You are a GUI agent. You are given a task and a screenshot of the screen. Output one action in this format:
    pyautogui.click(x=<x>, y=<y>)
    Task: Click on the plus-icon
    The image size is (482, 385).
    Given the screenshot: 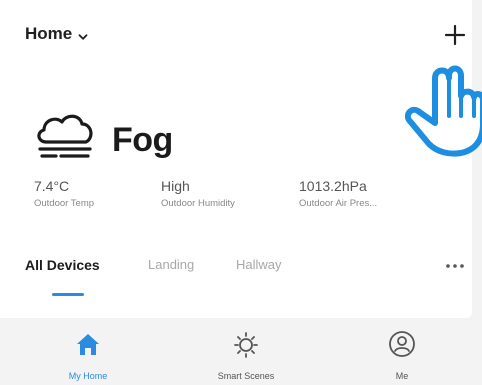 What is the action you would take?
    pyautogui.click(x=455, y=37)
    